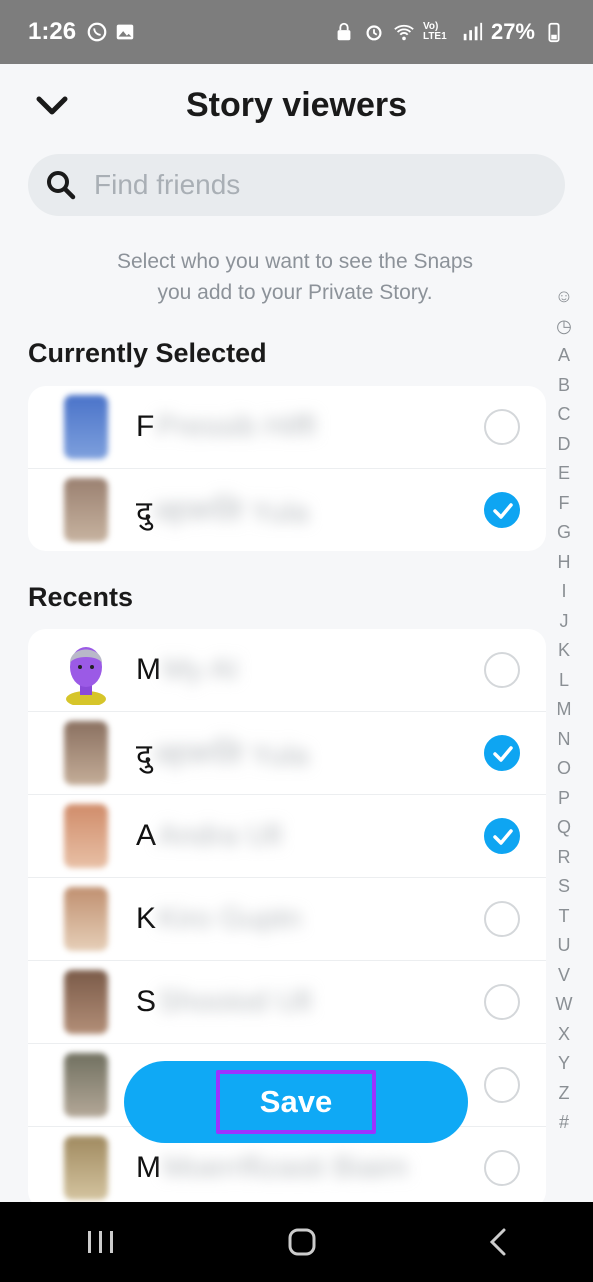 The image size is (593, 1282). What do you see at coordinates (564, 976) in the screenshot?
I see `index-letter: V` at bounding box center [564, 976].